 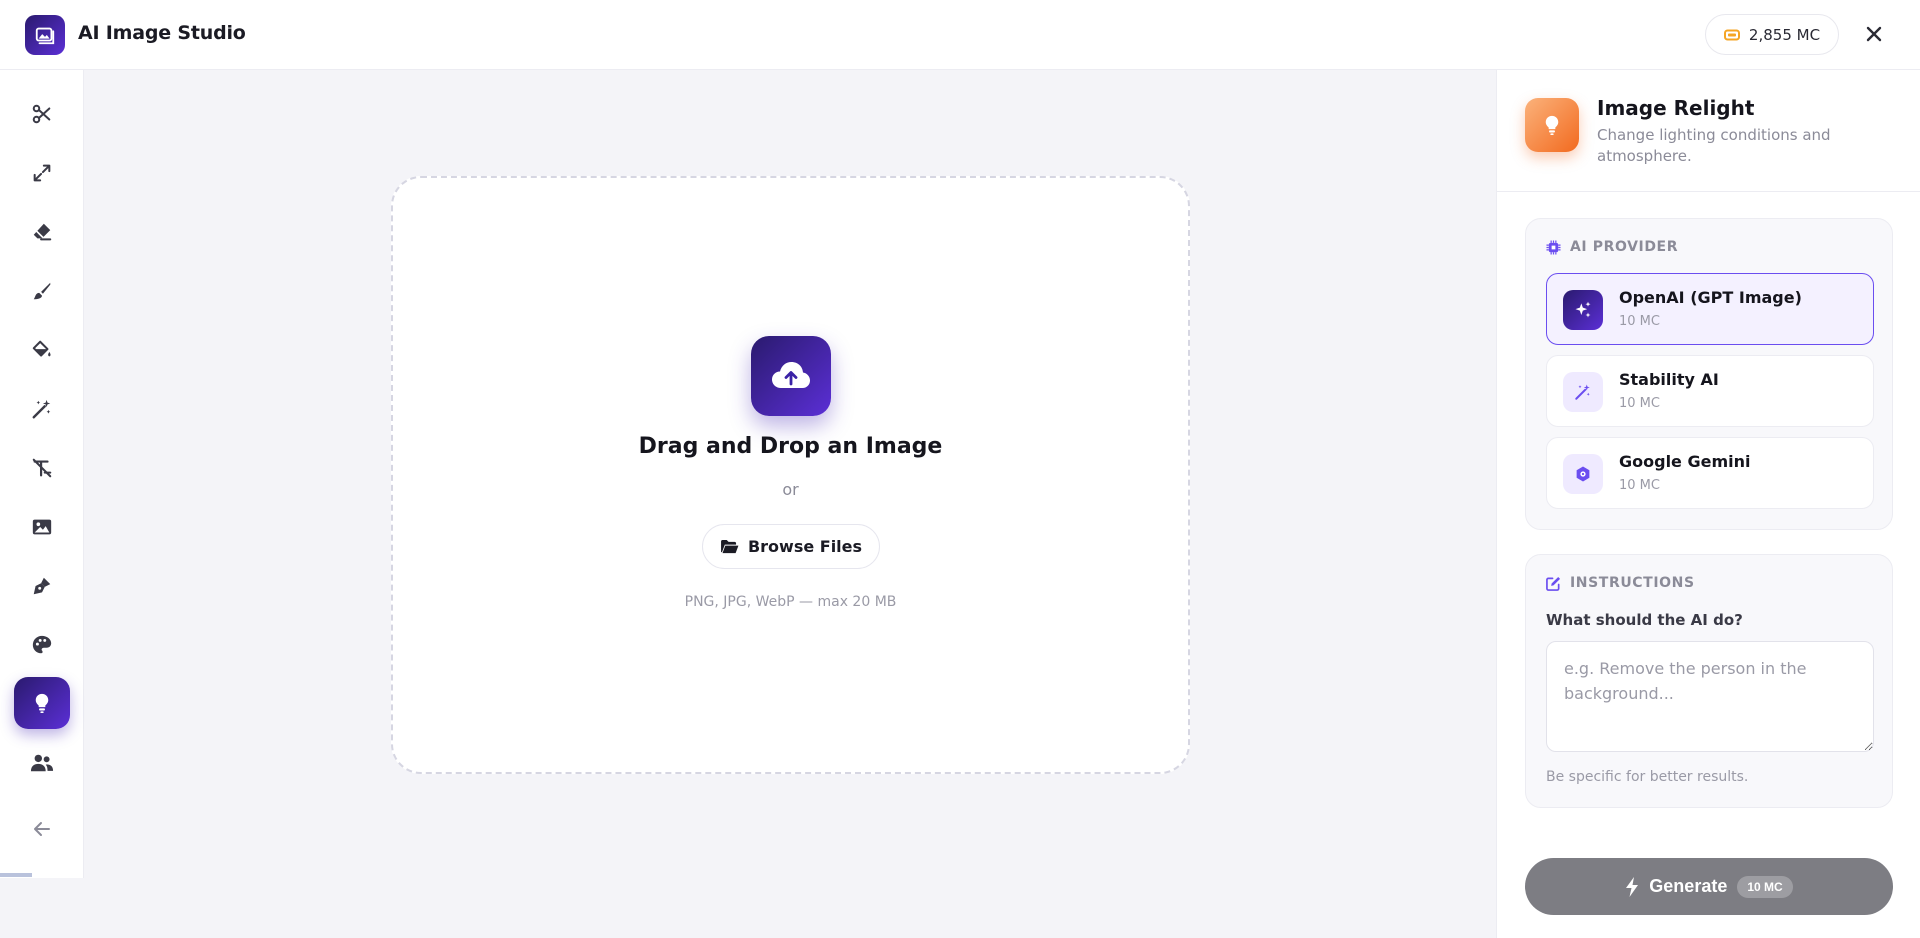 What do you see at coordinates (790, 602) in the screenshot?
I see `dropzone-hint: PNG, JPG, WebP — max 20 MB` at bounding box center [790, 602].